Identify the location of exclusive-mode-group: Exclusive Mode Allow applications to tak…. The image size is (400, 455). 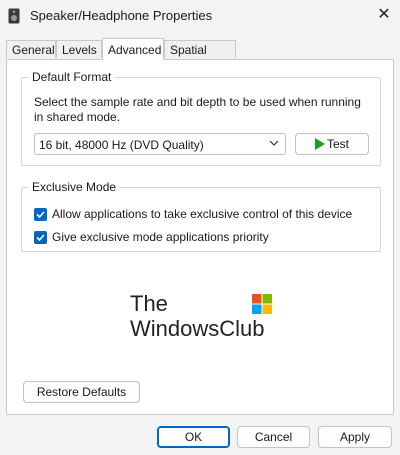
(201, 216).